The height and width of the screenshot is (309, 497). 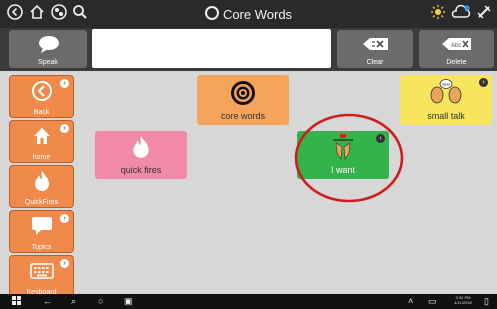 What do you see at coordinates (410, 301) in the screenshot?
I see `chevron-up-icon: ˄` at bounding box center [410, 301].